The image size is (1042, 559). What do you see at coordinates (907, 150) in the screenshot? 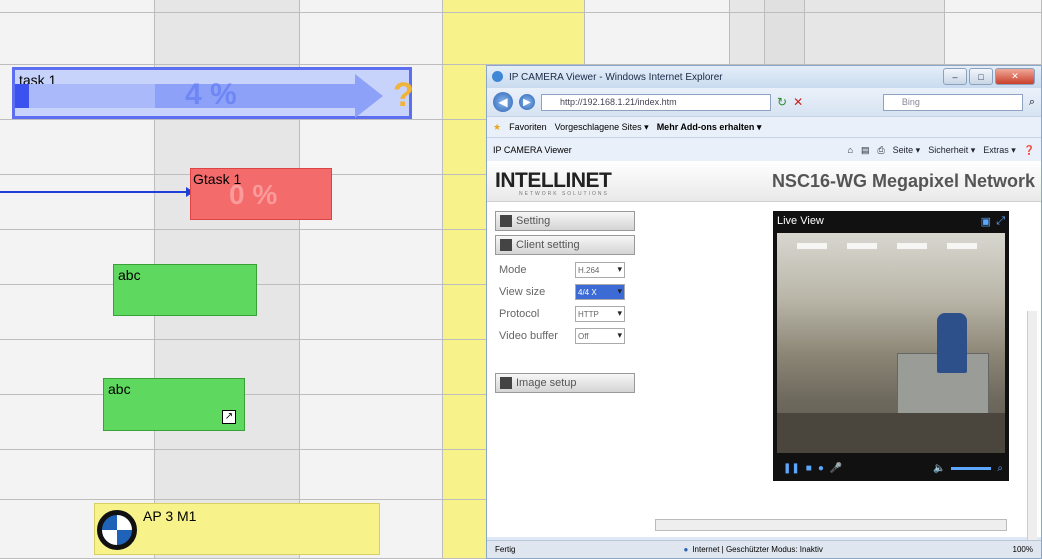
I see `tool-page: Seite ▾` at bounding box center [907, 150].